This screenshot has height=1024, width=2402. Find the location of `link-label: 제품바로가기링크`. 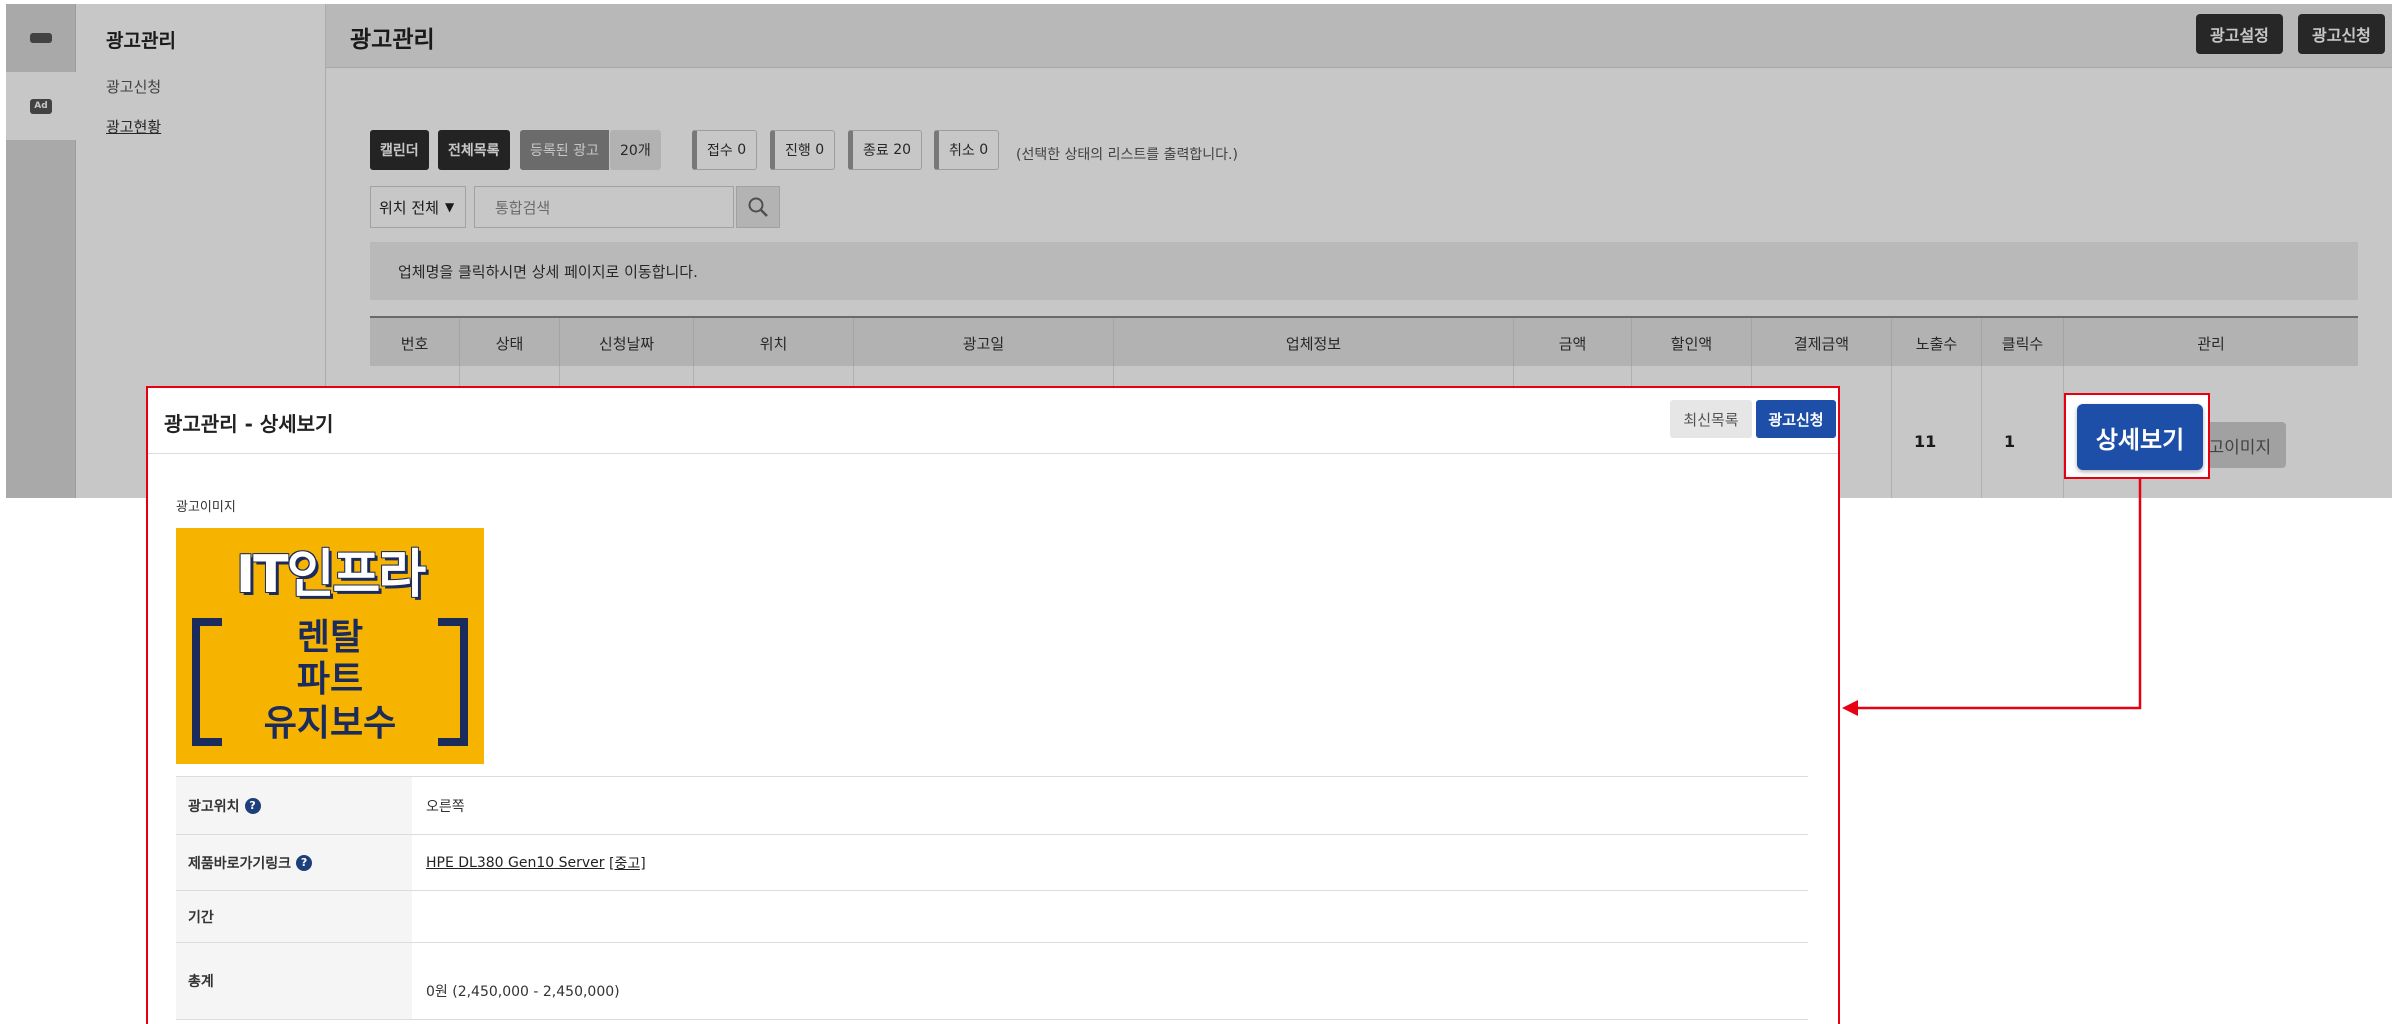

link-label: 제품바로가기링크 is located at coordinates (240, 863).